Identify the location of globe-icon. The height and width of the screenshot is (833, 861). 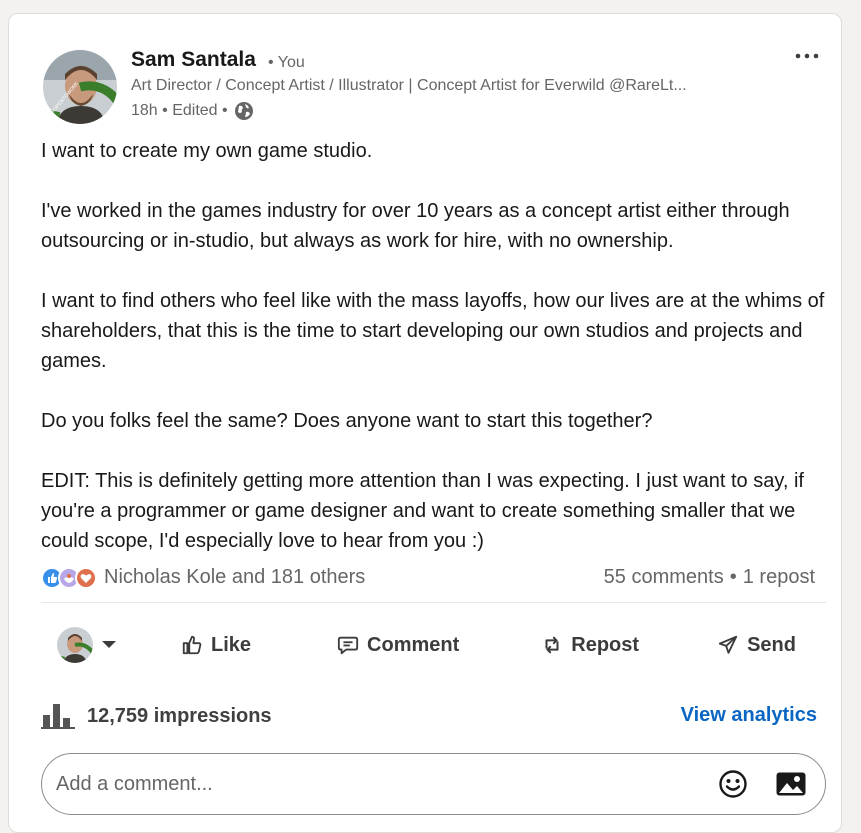
(244, 111).